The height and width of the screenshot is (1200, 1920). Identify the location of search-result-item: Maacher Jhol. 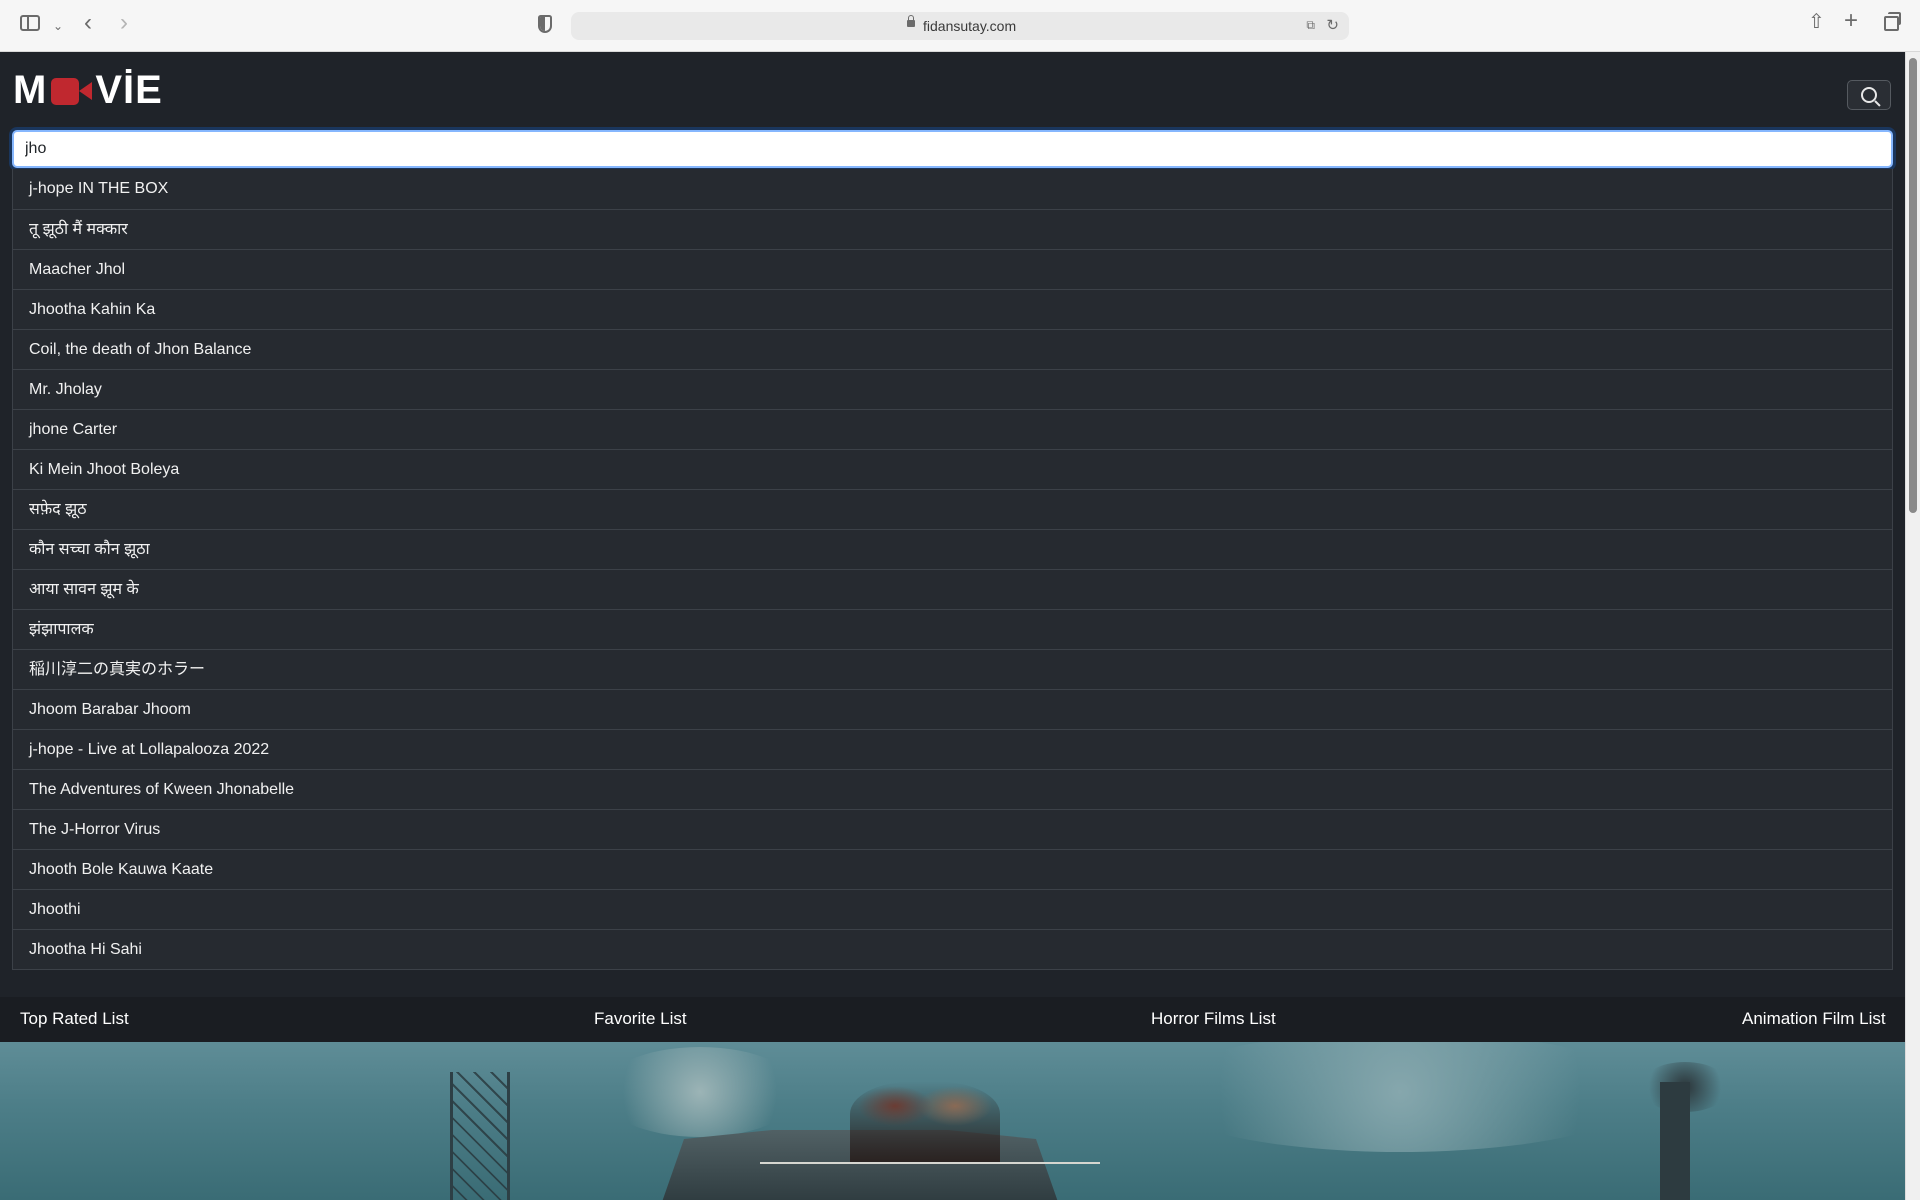
(952, 269).